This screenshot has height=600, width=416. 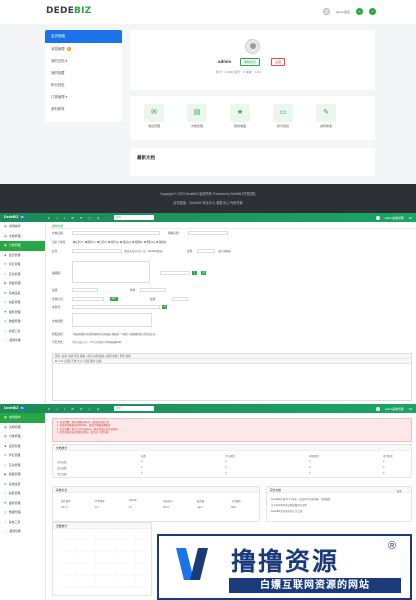 What do you see at coordinates (372, 11) in the screenshot?
I see `publish-button: +` at bounding box center [372, 11].